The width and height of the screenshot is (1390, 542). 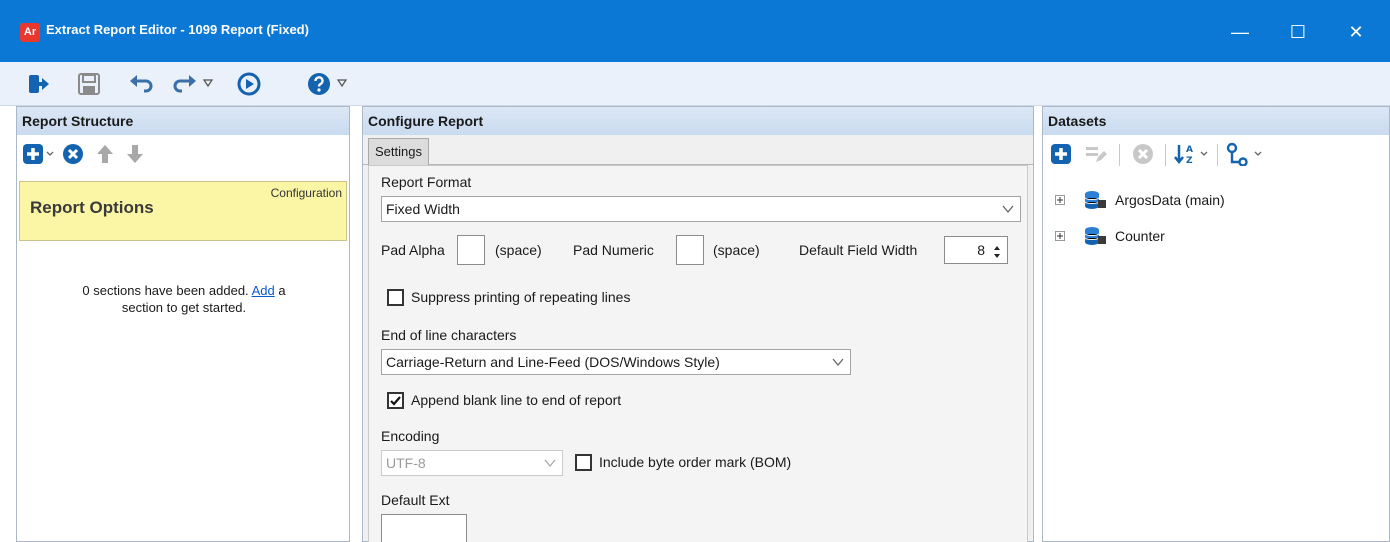 I want to click on svg-text: A, so click(x=1189, y=150).